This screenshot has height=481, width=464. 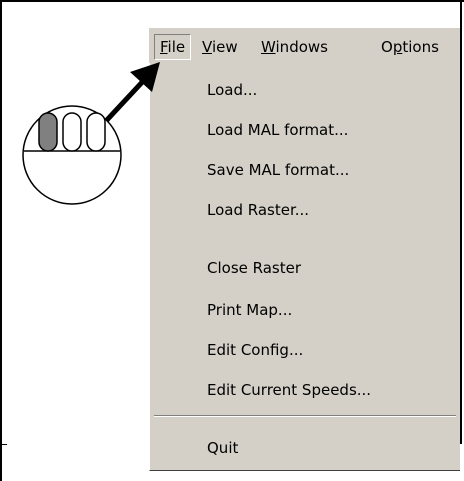 I want to click on menu-windows: Windows, so click(x=294, y=47).